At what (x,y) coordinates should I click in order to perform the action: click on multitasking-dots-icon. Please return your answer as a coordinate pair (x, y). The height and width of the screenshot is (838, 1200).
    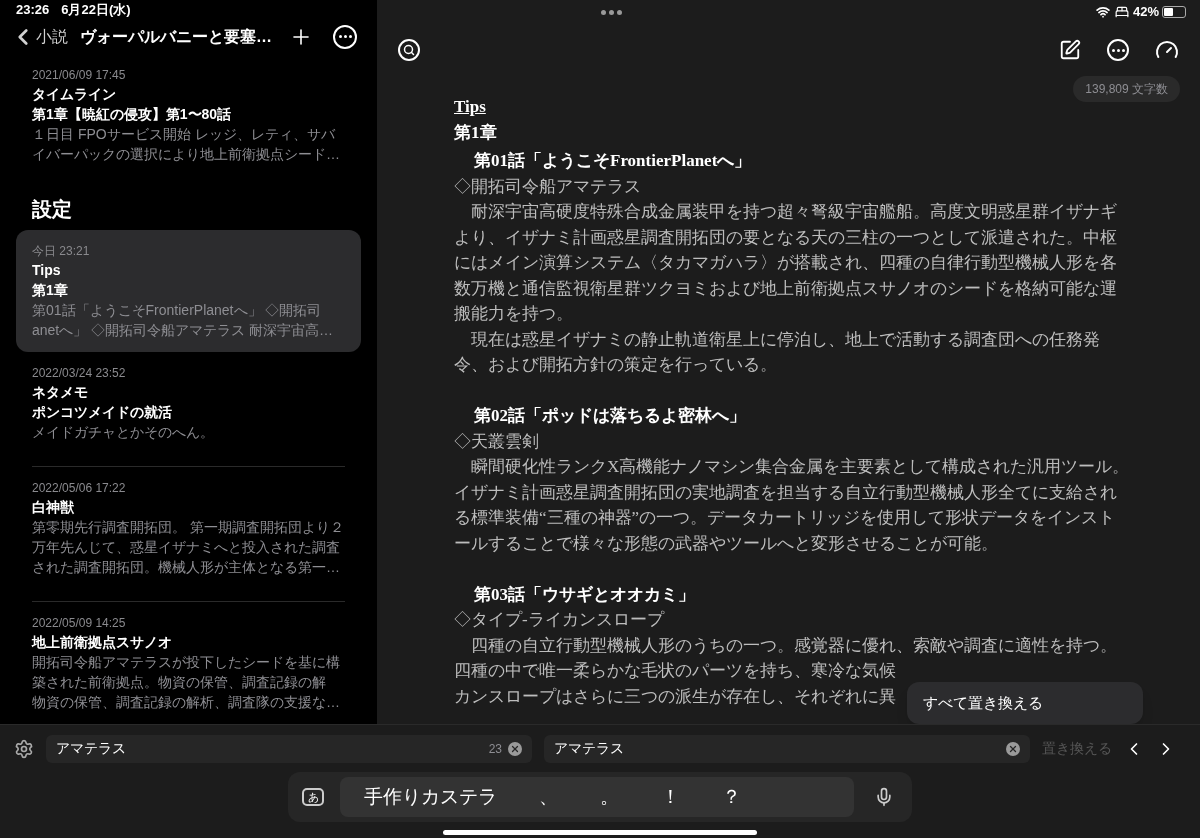
    Looking at the image, I should click on (611, 12).